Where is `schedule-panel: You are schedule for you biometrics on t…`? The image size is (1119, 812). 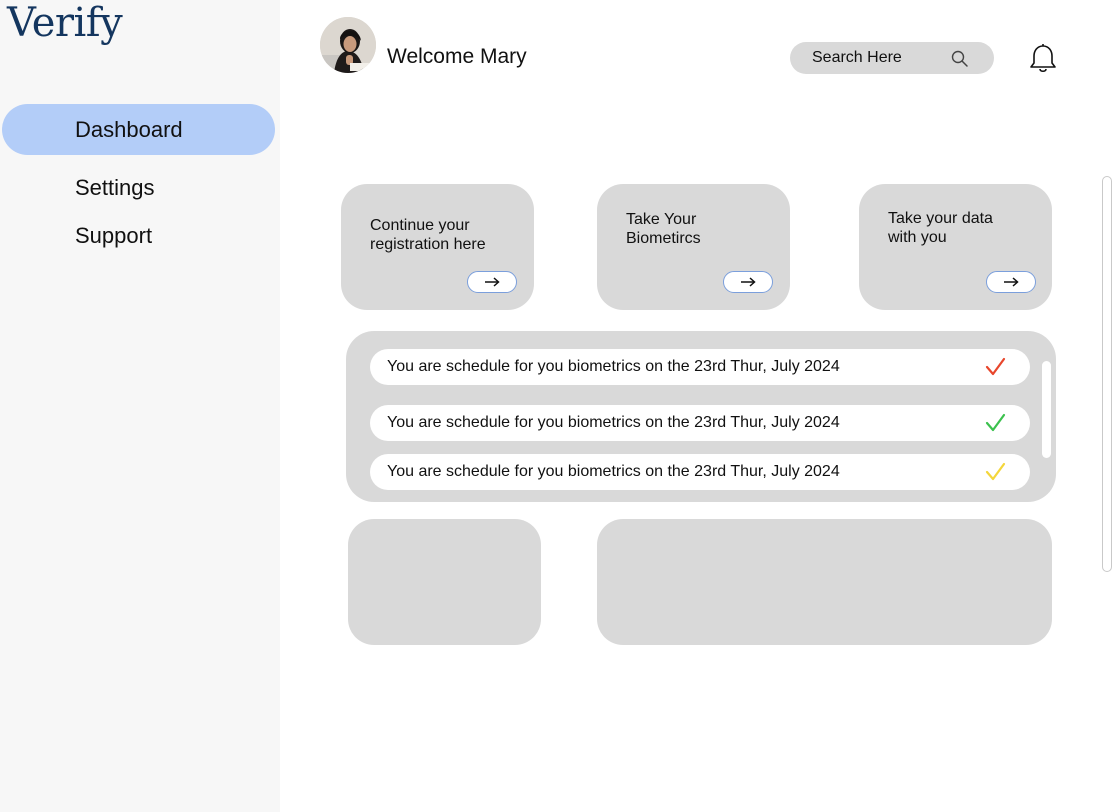 schedule-panel: You are schedule for you biometrics on t… is located at coordinates (701, 416).